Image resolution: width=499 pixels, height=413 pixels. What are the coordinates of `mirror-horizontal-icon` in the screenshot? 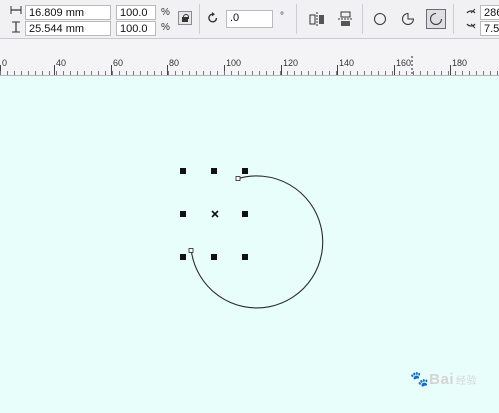 It's located at (317, 21).